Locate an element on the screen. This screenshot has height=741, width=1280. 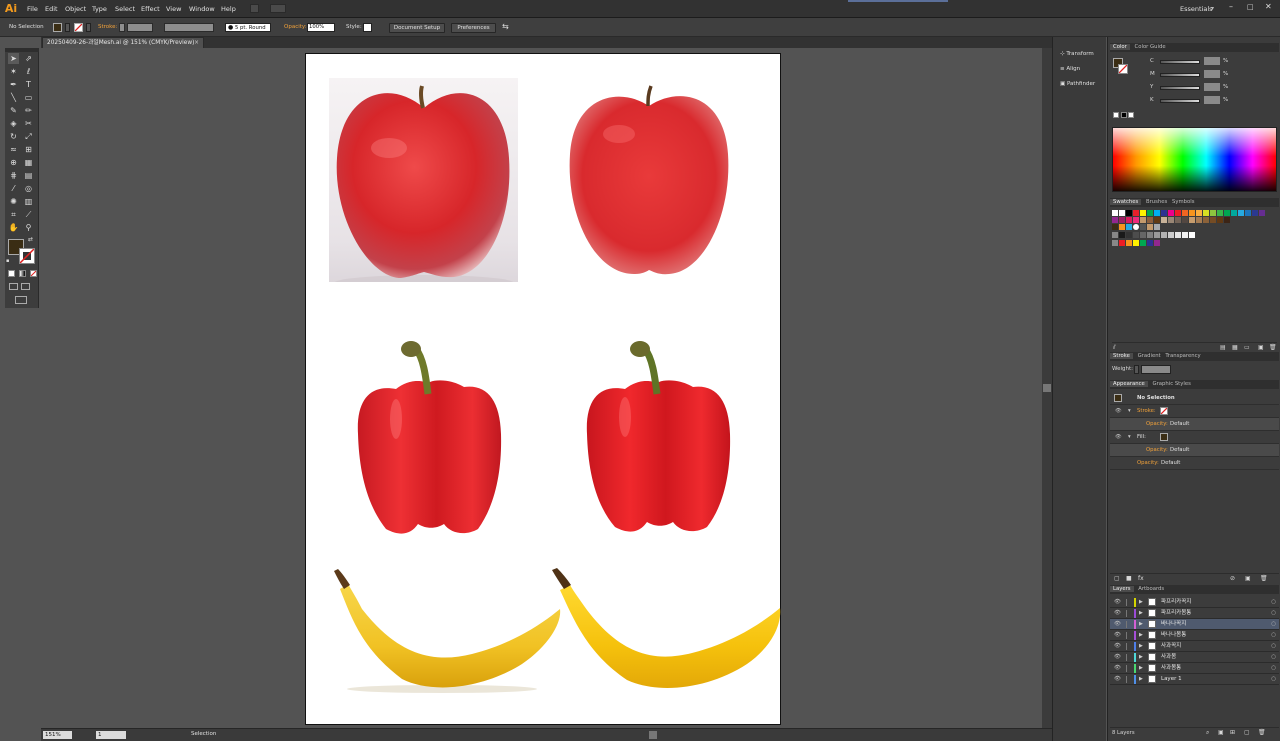
chevron-down-icon: ▾ is located at coordinates (1212, 8).